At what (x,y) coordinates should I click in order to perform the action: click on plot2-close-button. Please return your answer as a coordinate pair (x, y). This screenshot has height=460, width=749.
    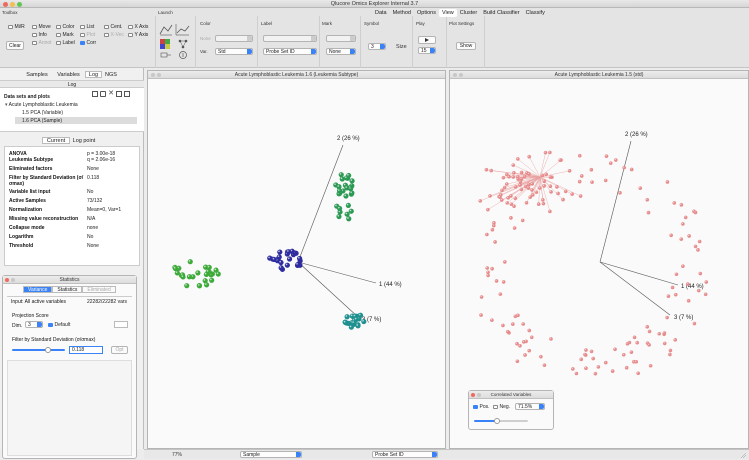
    Looking at the image, I should click on (455, 75).